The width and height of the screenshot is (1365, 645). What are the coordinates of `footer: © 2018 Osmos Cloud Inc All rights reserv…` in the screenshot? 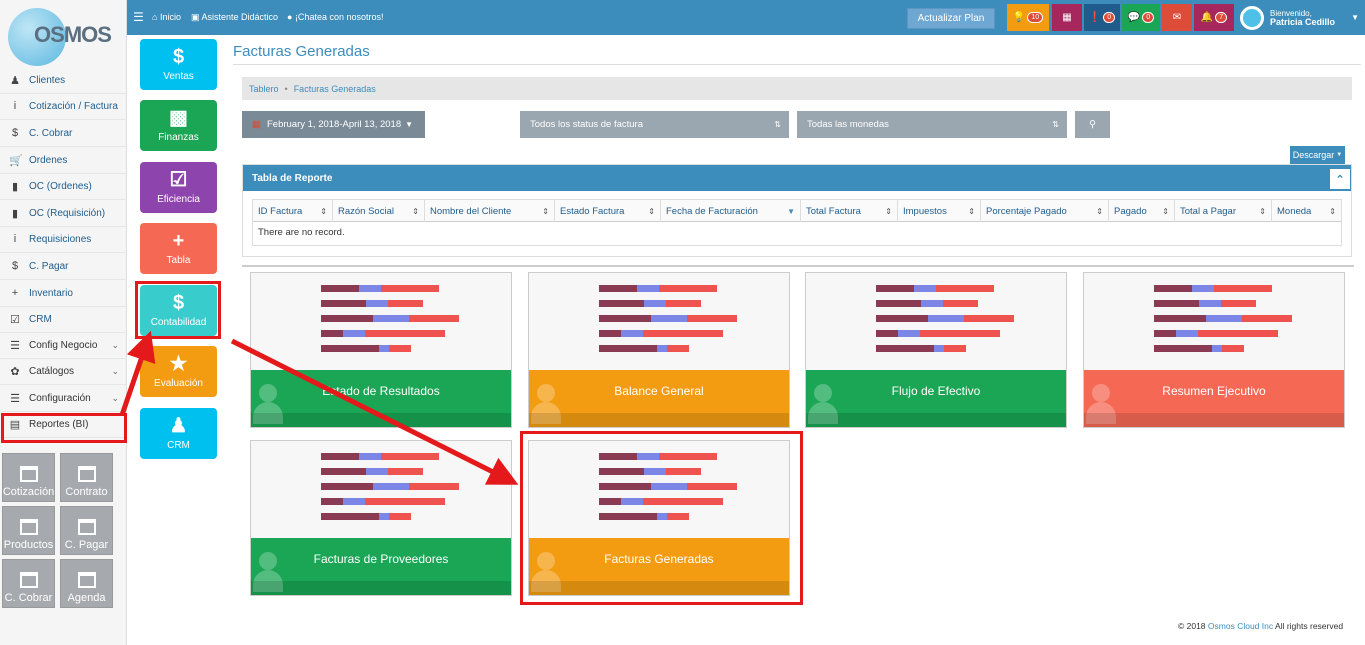 It's located at (1261, 626).